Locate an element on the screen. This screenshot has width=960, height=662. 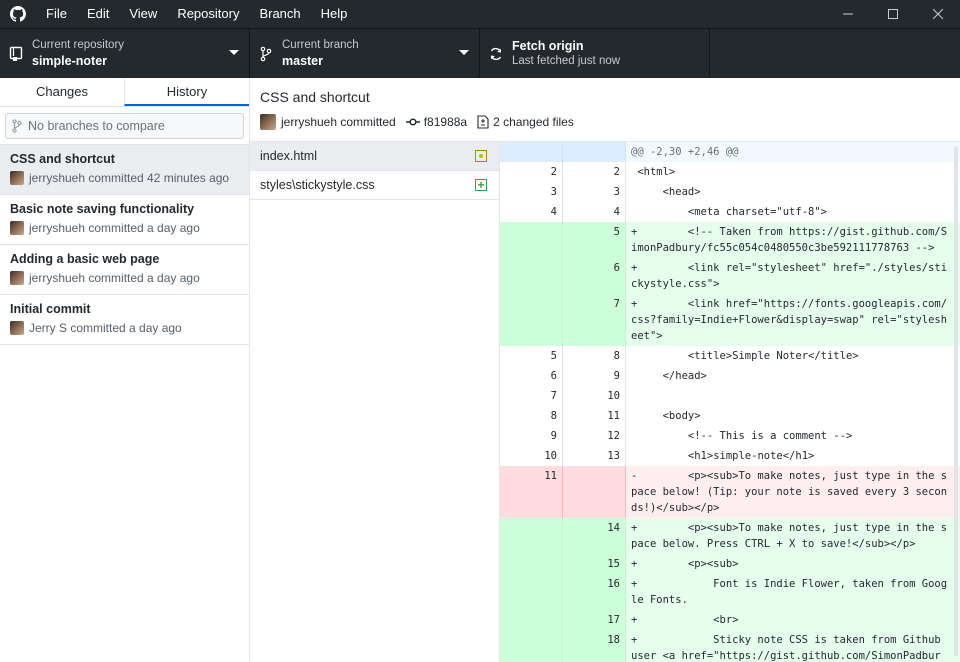
commit-title: CSS and shortcut is located at coordinates (315, 97).